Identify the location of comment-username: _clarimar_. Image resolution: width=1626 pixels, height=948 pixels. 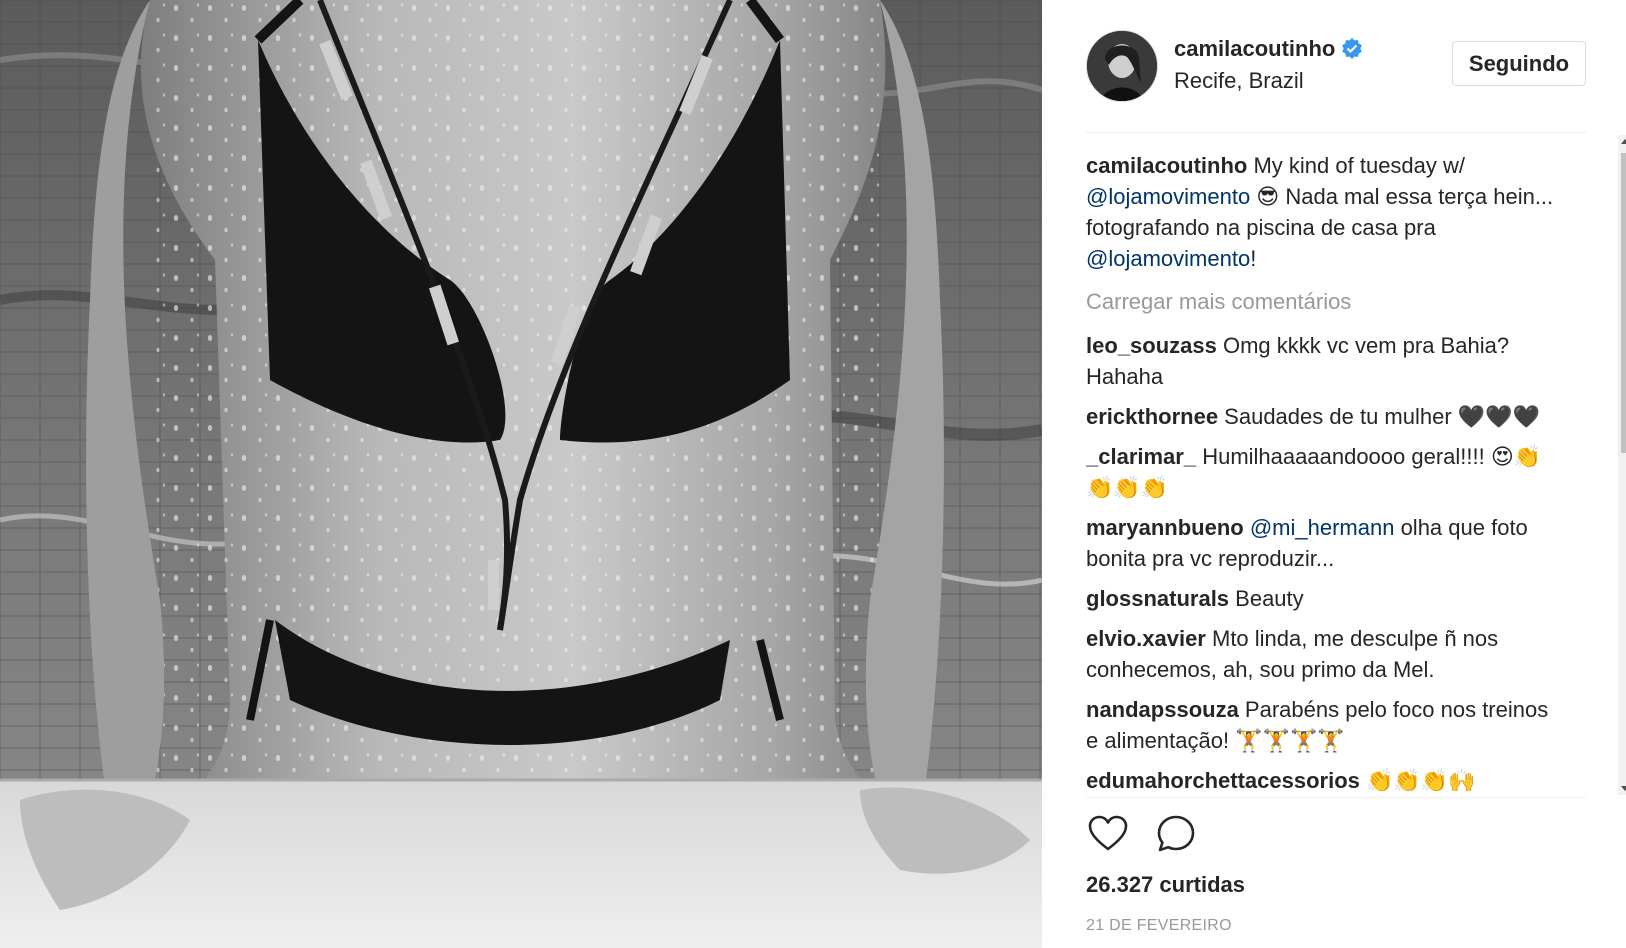
(1141, 456).